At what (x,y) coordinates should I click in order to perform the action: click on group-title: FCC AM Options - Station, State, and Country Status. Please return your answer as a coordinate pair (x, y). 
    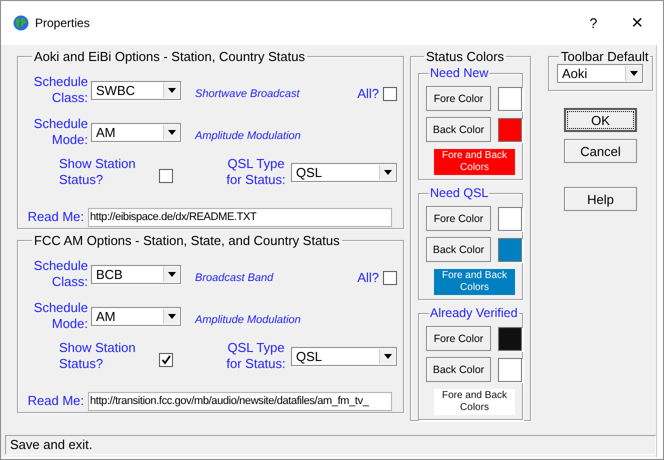
    Looking at the image, I should click on (187, 240).